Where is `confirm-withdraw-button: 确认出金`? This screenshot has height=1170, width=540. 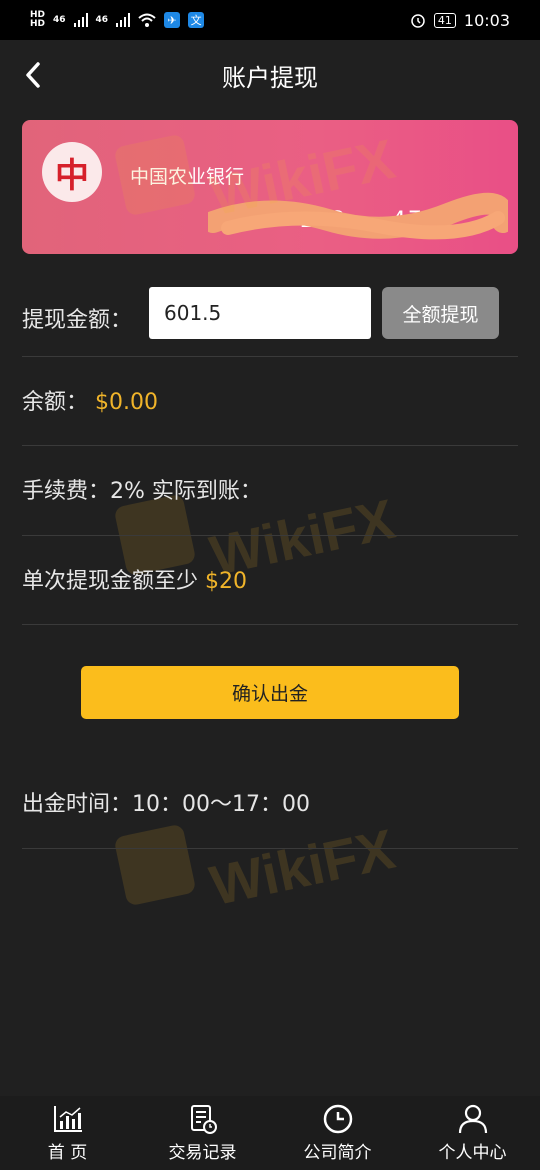 confirm-withdraw-button: 确认出金 is located at coordinates (270, 692).